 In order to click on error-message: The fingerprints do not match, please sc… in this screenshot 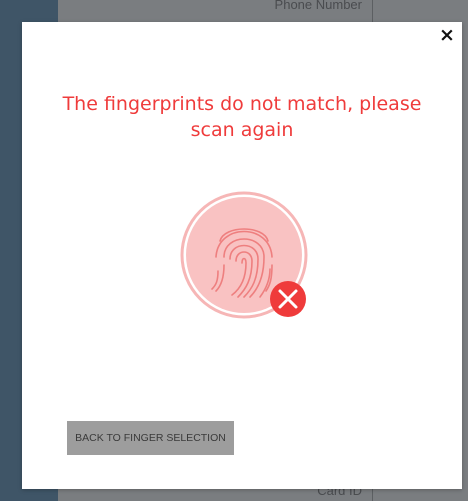, I will do `click(242, 117)`.